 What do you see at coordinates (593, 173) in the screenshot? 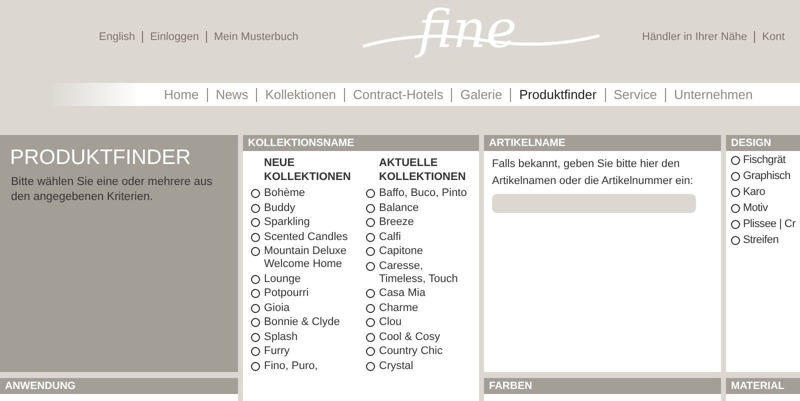
I see `hint-text: Falls bekannt, geben Sie bitte hier den Artikelnamen oder die Artikelnummer ein:` at bounding box center [593, 173].